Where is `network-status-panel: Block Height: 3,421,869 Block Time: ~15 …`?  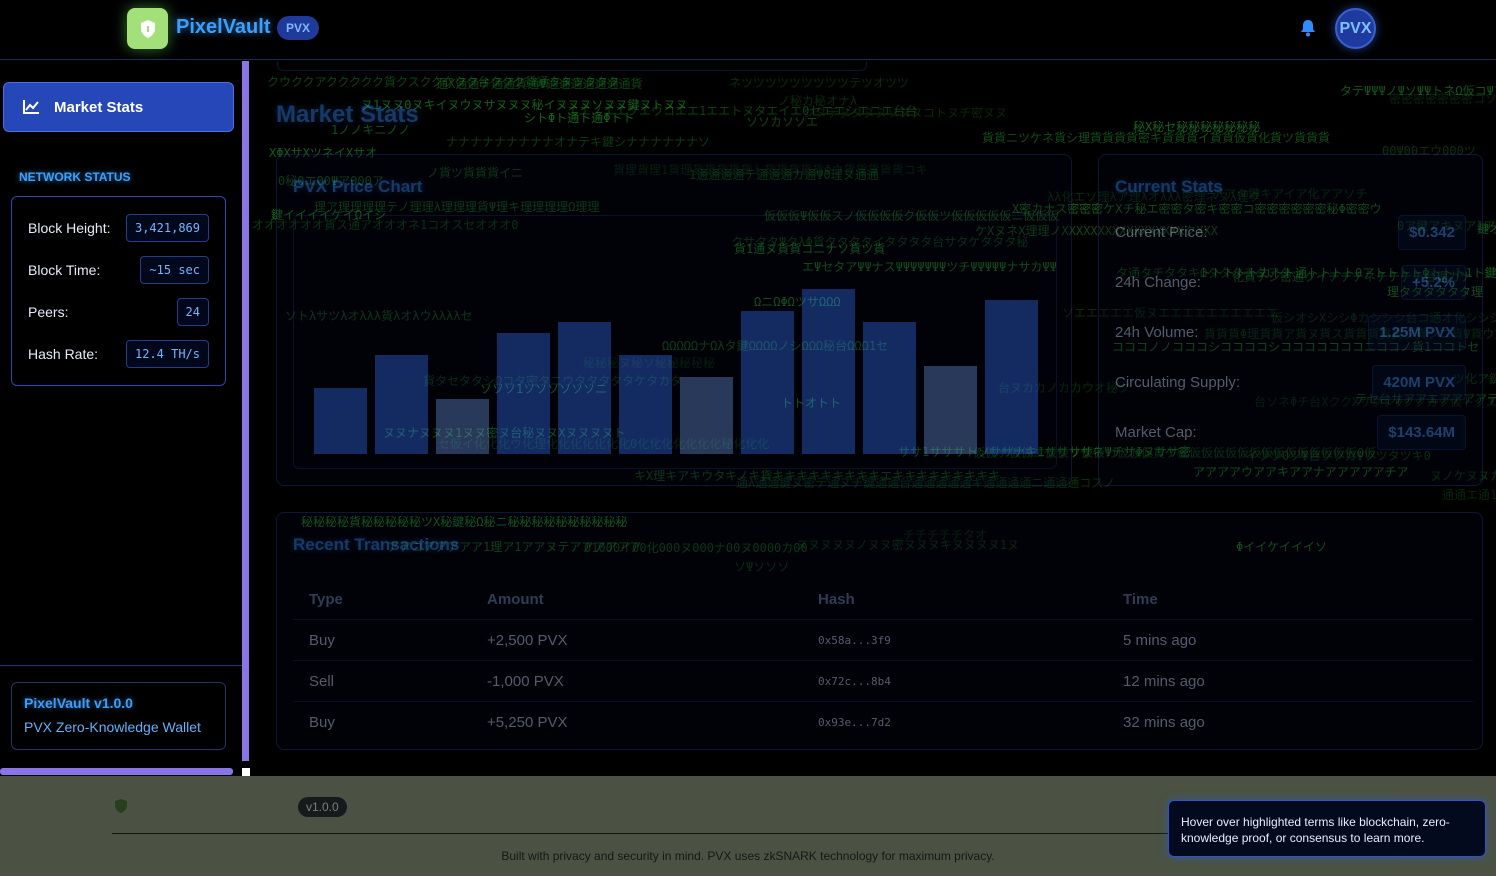 network-status-panel: Block Height: 3,421,869 Block Time: ~15 … is located at coordinates (118, 291).